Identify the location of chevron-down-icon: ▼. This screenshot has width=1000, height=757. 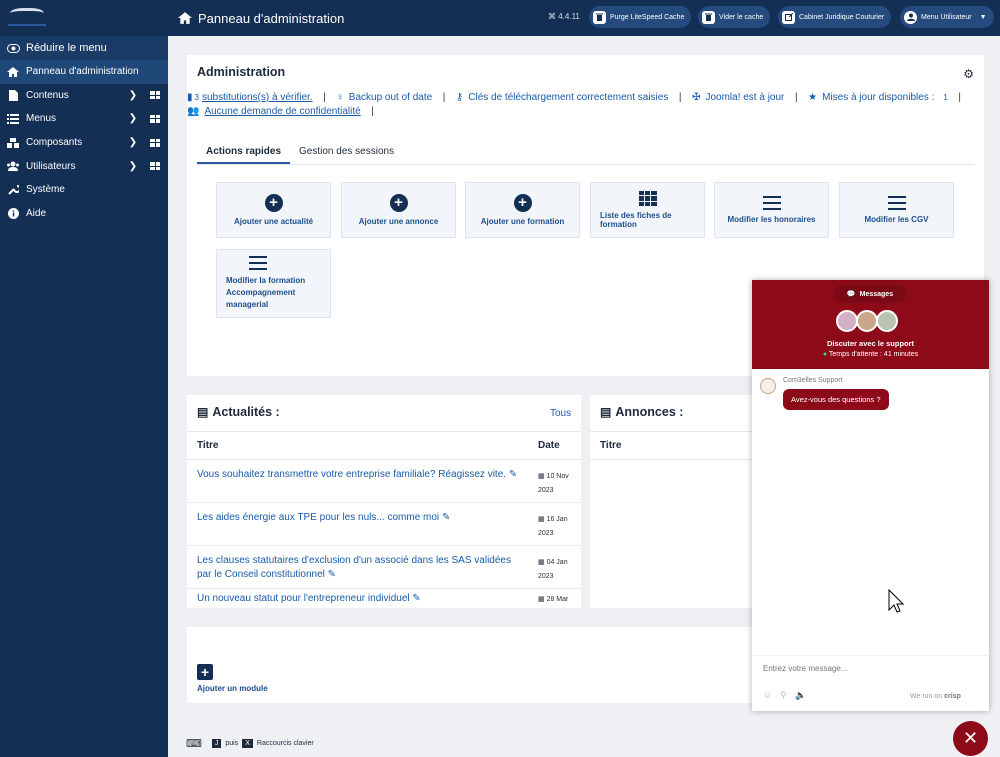
(983, 17).